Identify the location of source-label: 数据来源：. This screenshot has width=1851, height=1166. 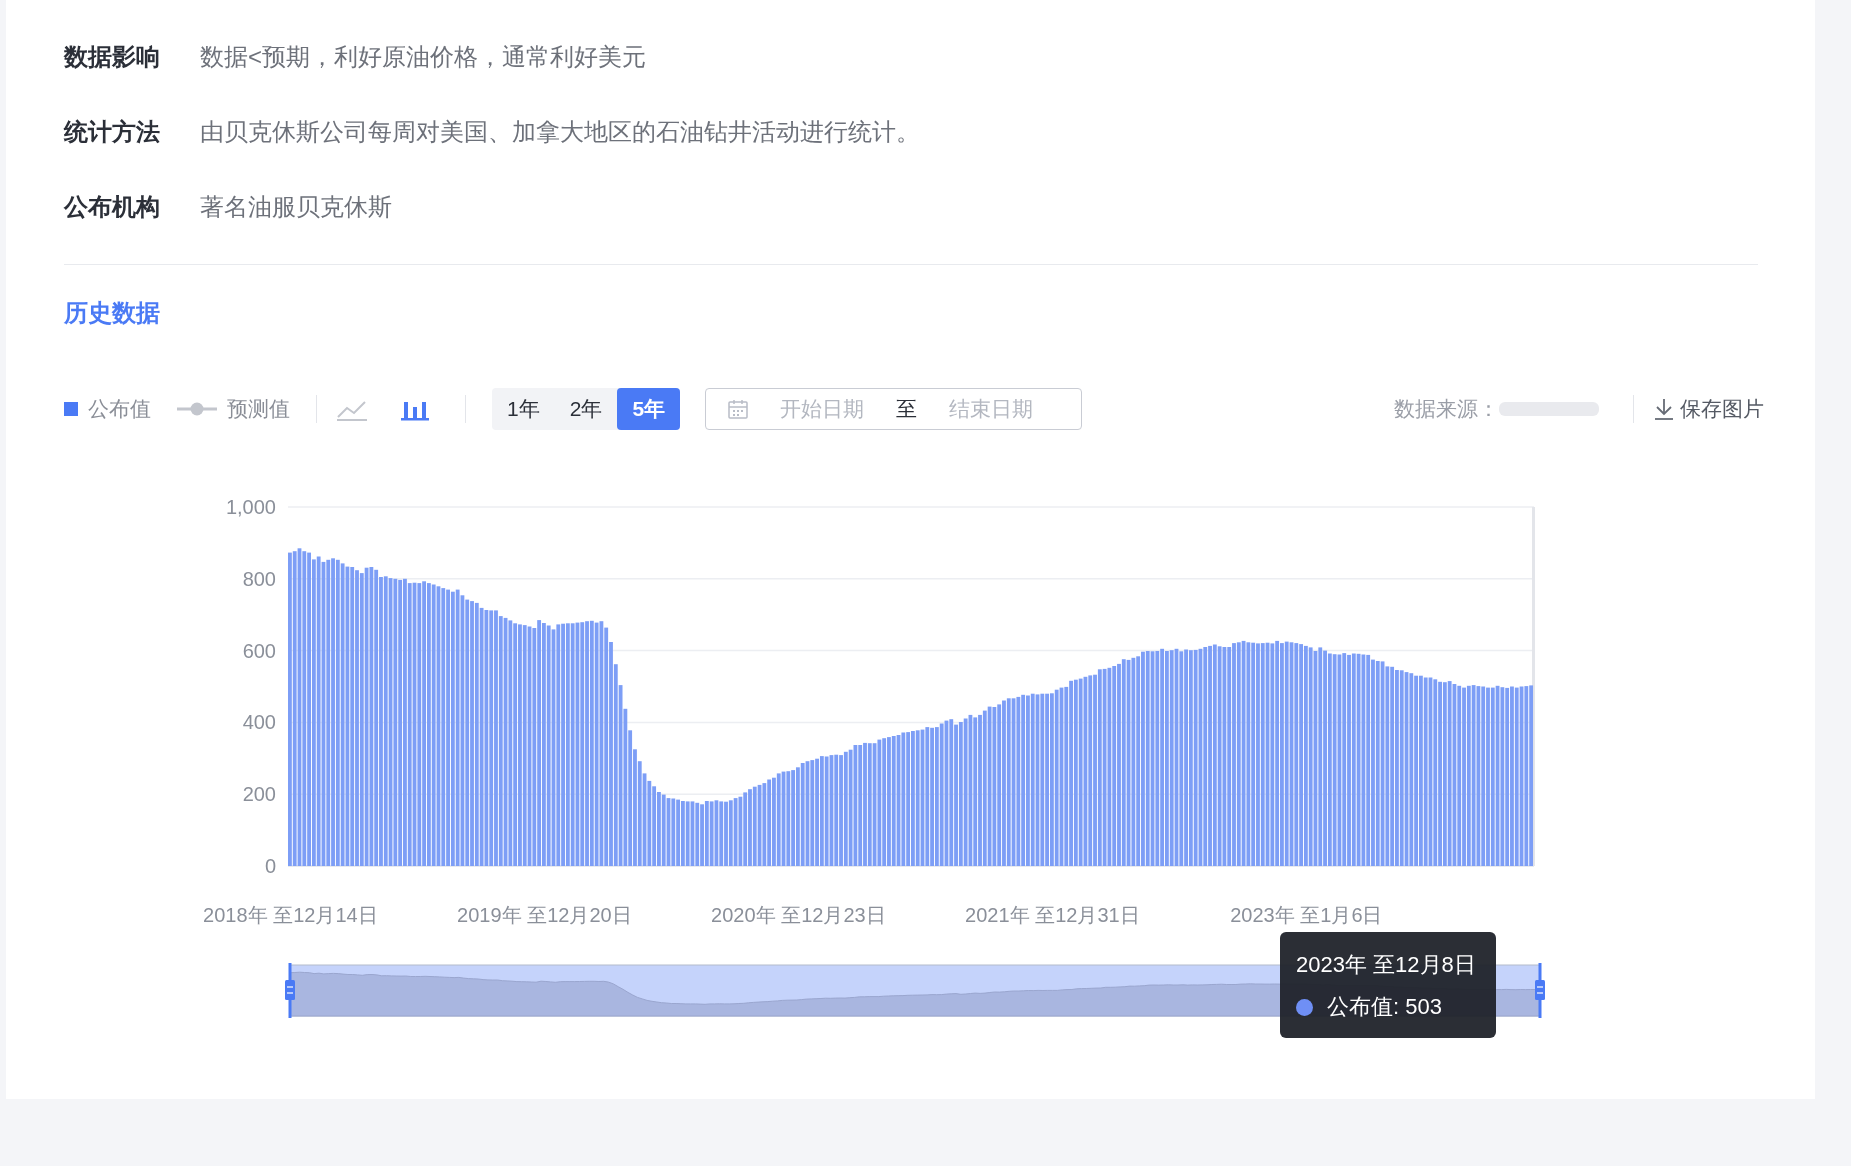
(1446, 409).